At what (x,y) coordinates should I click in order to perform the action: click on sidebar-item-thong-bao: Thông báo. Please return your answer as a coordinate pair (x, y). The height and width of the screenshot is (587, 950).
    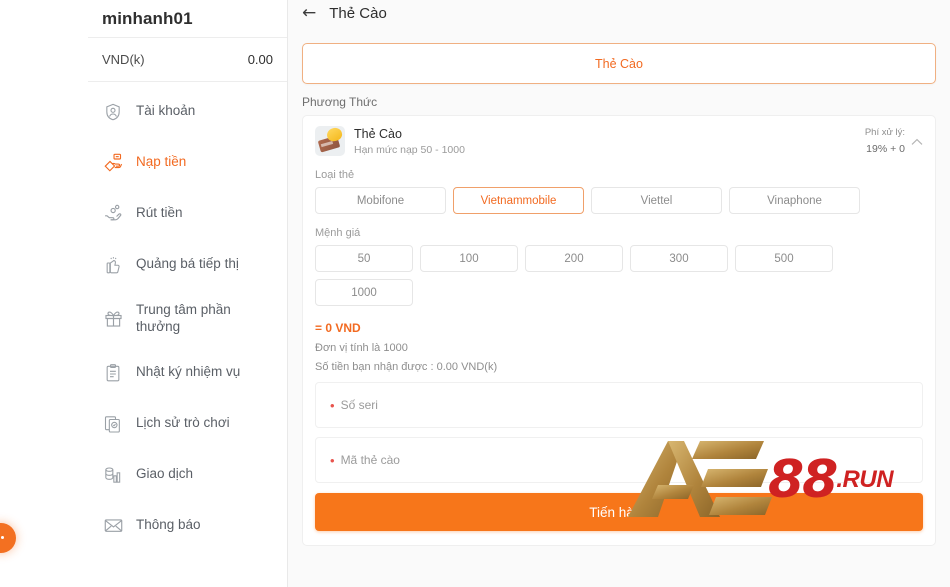
    Looking at the image, I should click on (187, 525).